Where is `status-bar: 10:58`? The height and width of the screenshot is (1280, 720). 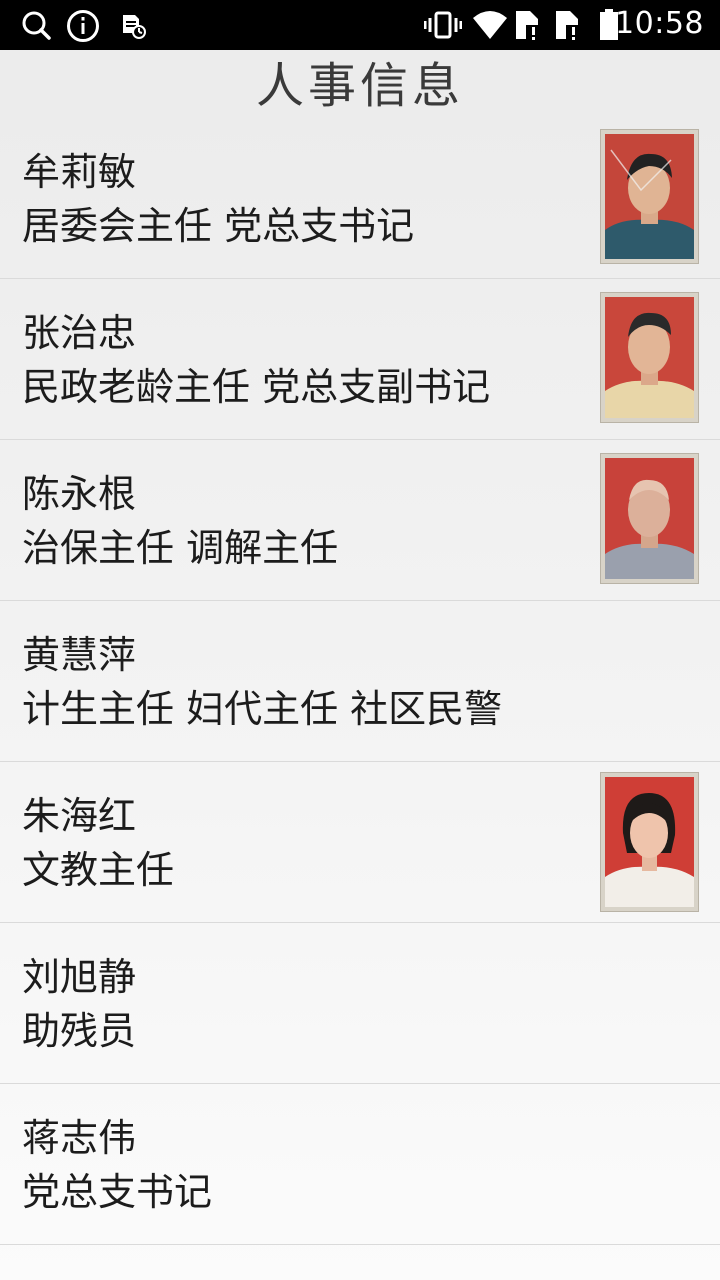 status-bar: 10:58 is located at coordinates (360, 25).